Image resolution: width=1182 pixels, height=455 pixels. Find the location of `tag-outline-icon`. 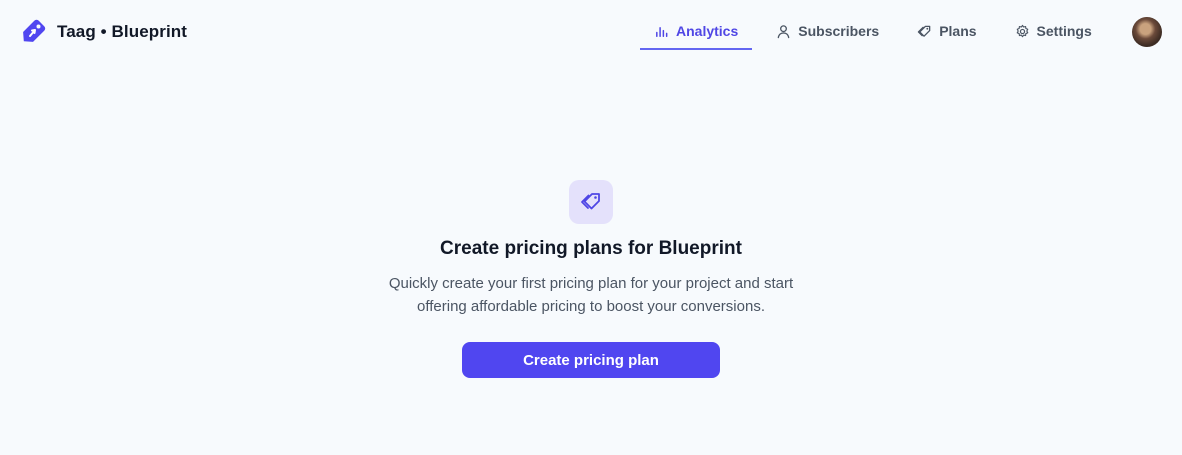

tag-outline-icon is located at coordinates (924, 31).